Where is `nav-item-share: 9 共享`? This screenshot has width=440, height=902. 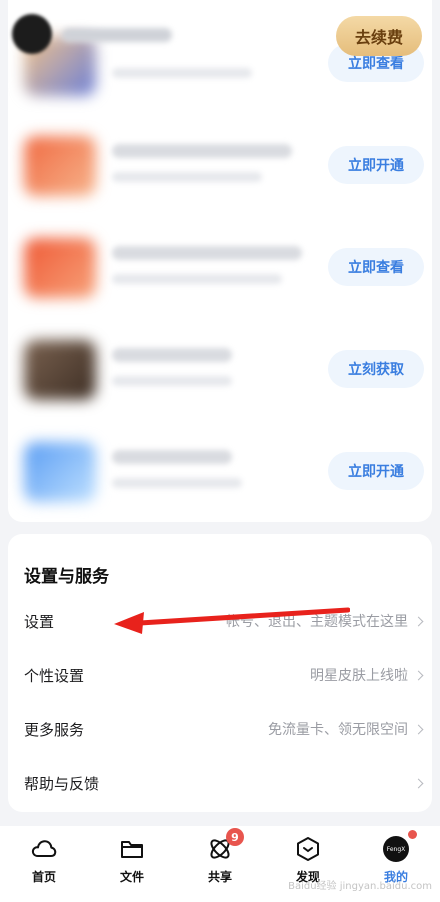 nav-item-share: 9 共享 is located at coordinates (220, 864).